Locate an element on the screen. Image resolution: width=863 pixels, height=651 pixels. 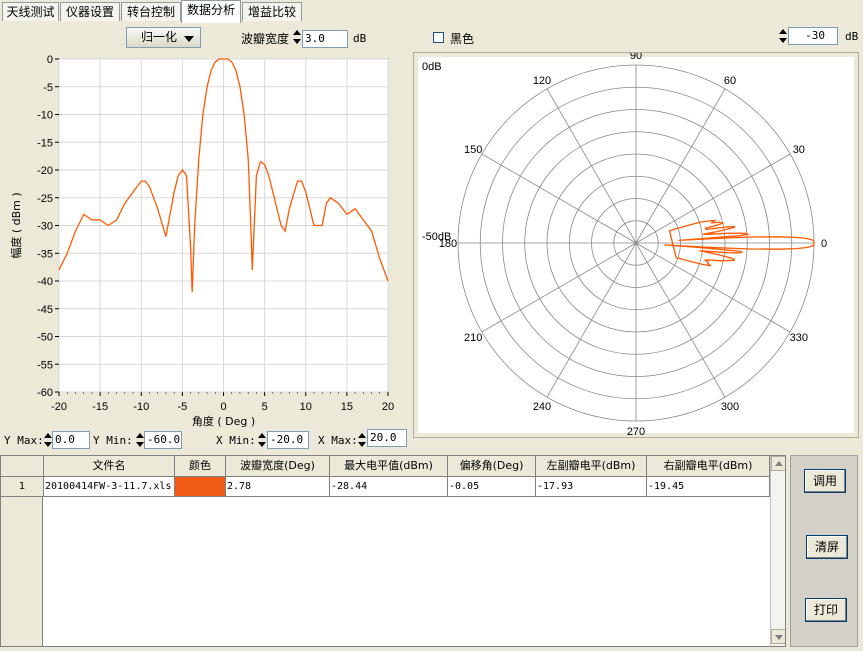
y-tick-label: -55 is located at coordinates (45, 365).